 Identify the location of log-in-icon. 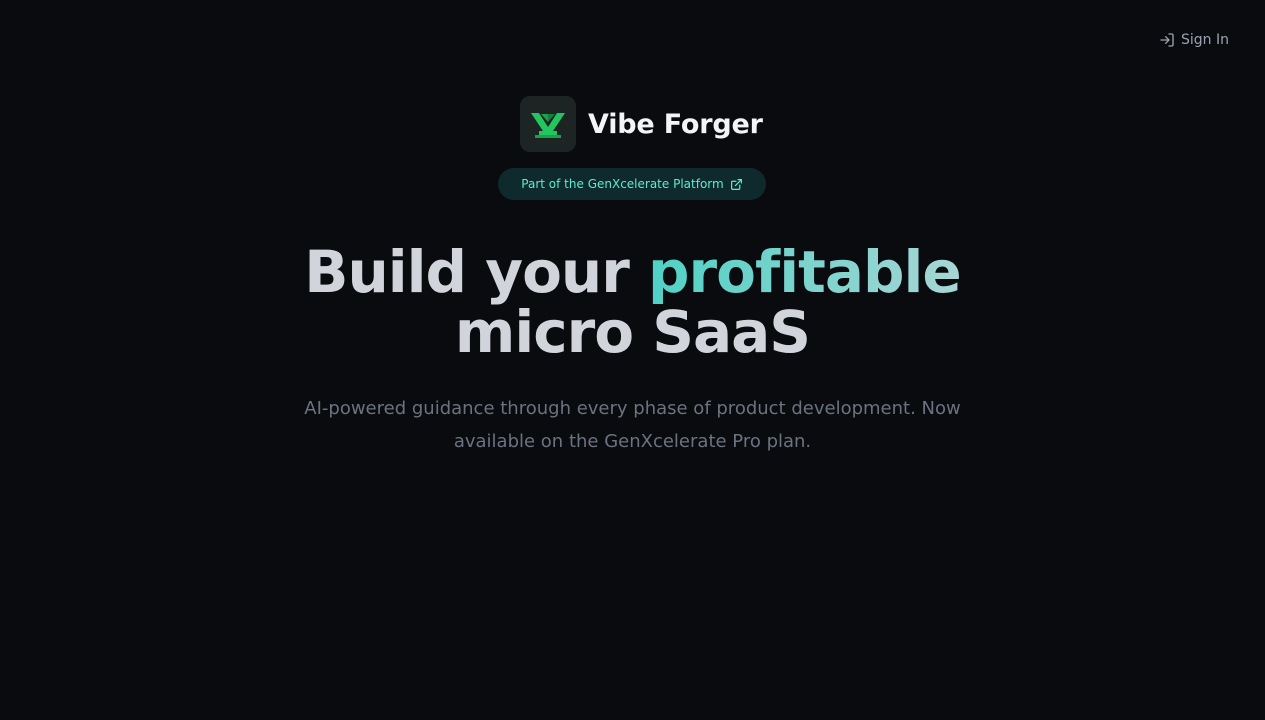
(1167, 40).